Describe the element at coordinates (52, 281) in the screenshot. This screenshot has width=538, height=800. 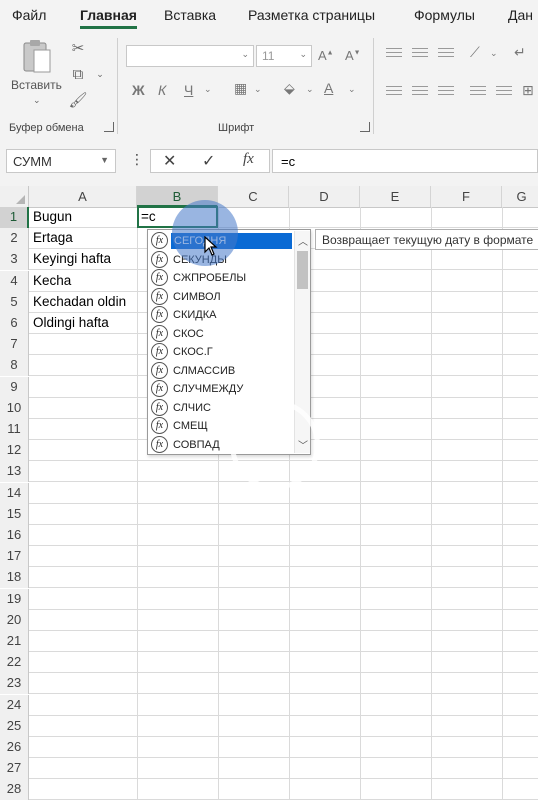
I see `cell-a4: Kecha` at that location.